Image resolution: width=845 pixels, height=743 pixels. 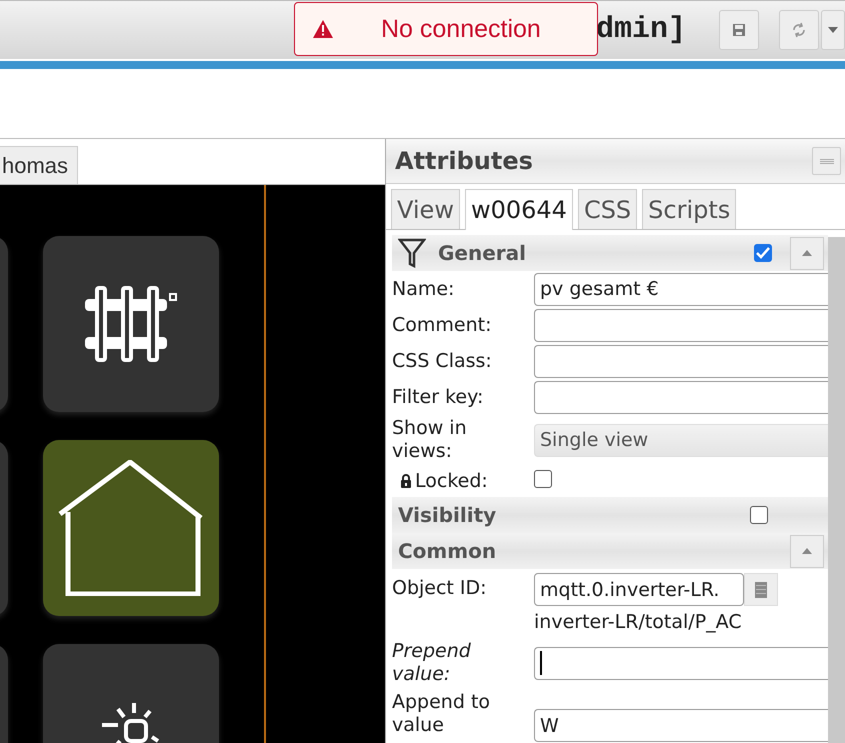 What do you see at coordinates (39, 165) in the screenshot?
I see `page-tab: homas` at bounding box center [39, 165].